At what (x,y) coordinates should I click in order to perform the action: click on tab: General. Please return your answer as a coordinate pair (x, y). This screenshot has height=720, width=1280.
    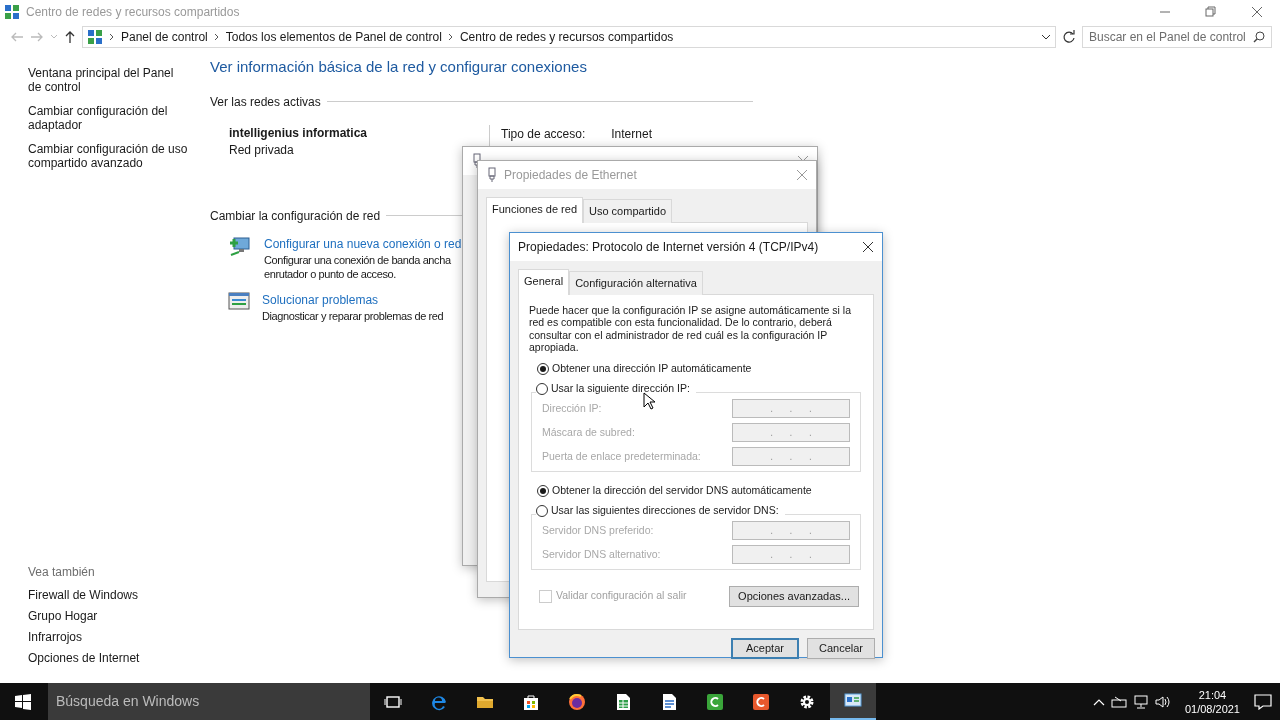
    Looking at the image, I should click on (544, 282).